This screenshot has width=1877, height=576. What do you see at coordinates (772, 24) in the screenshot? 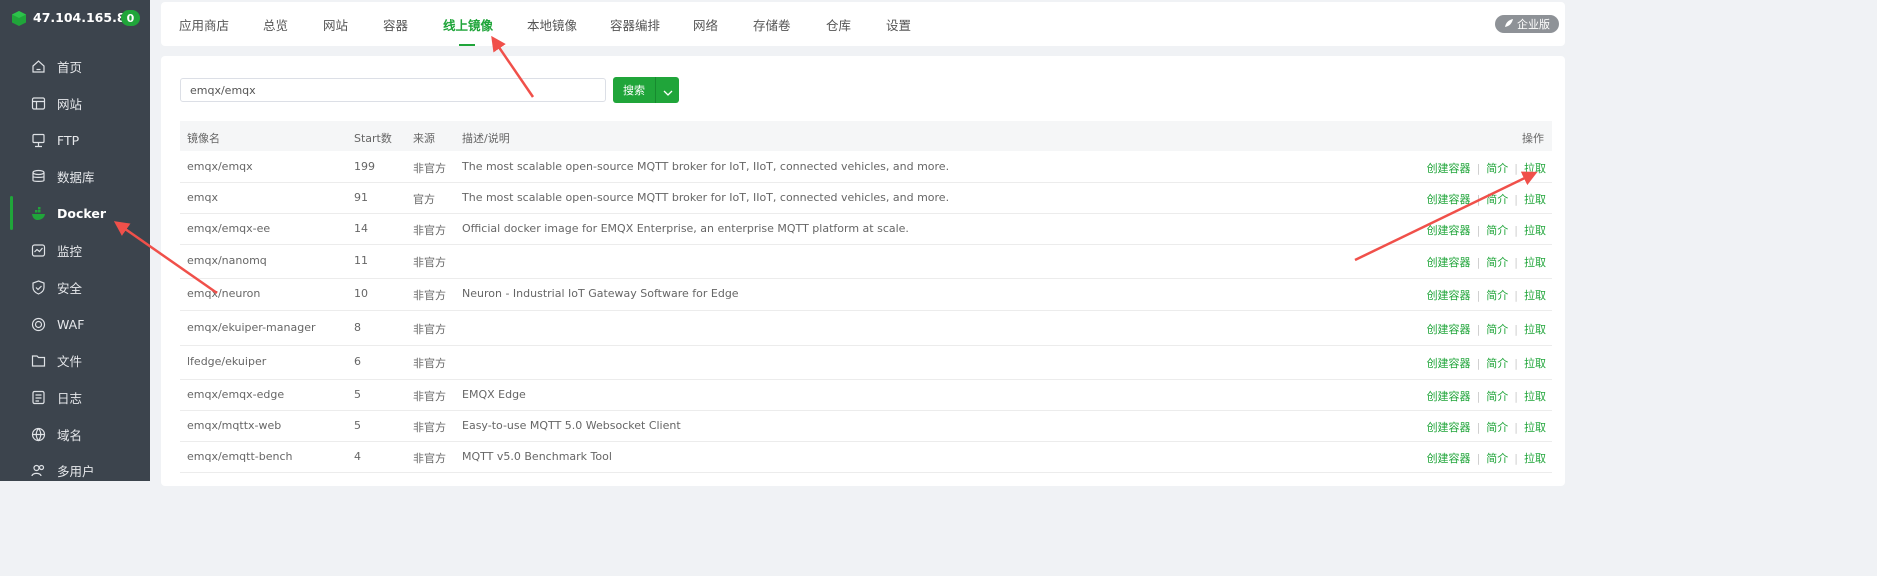
I see `tab-8: 存储卷` at bounding box center [772, 24].